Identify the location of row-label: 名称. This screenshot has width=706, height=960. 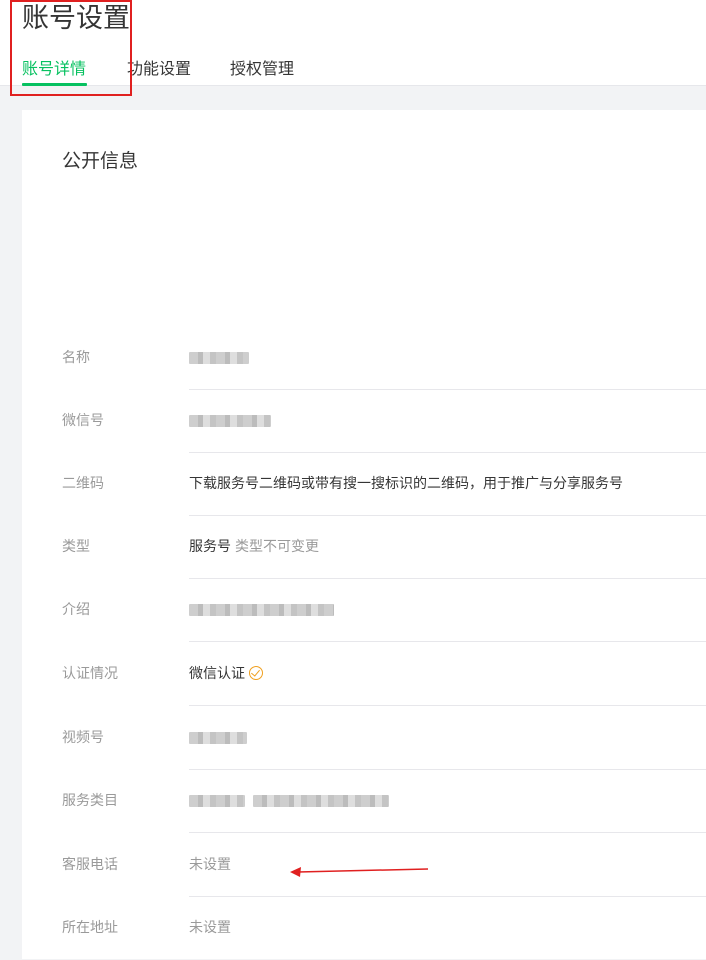
(76, 358).